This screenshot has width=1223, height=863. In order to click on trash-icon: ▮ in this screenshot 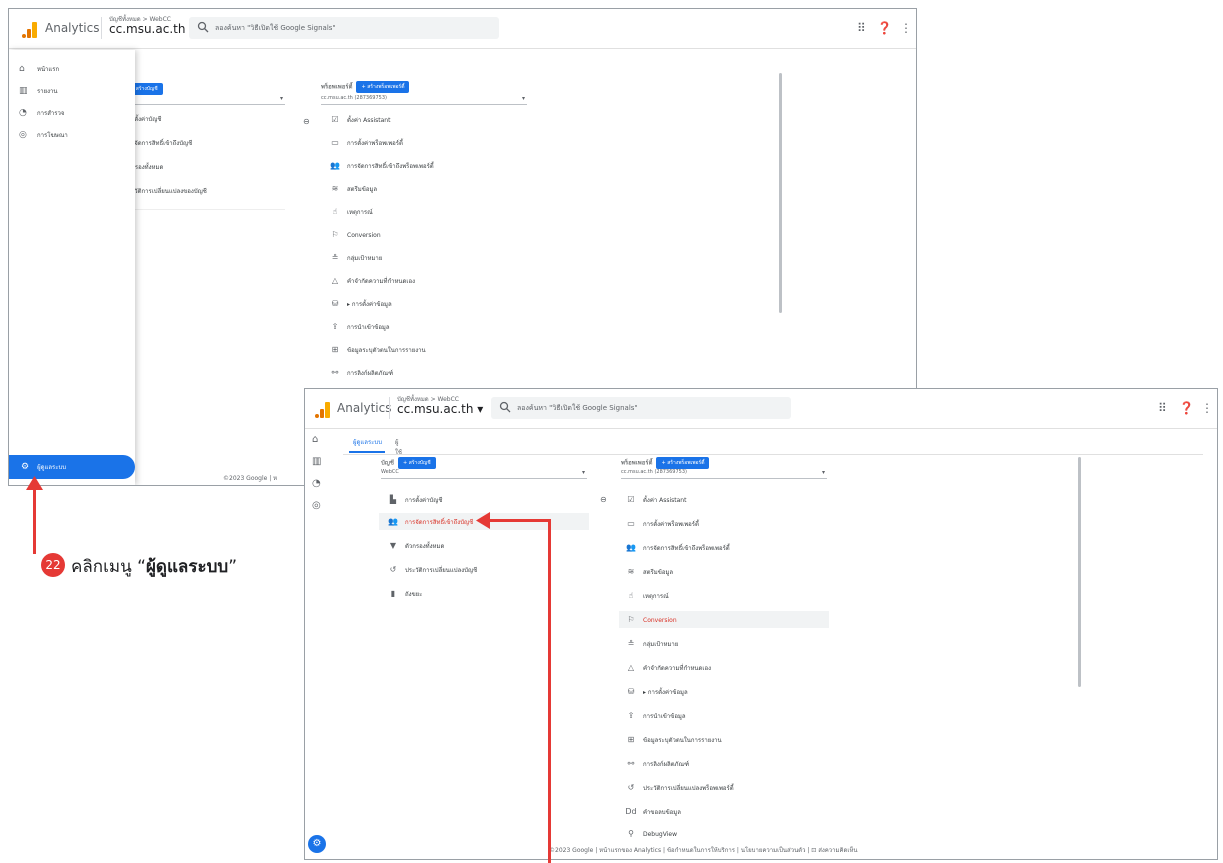, I will do `click(393, 593)`.